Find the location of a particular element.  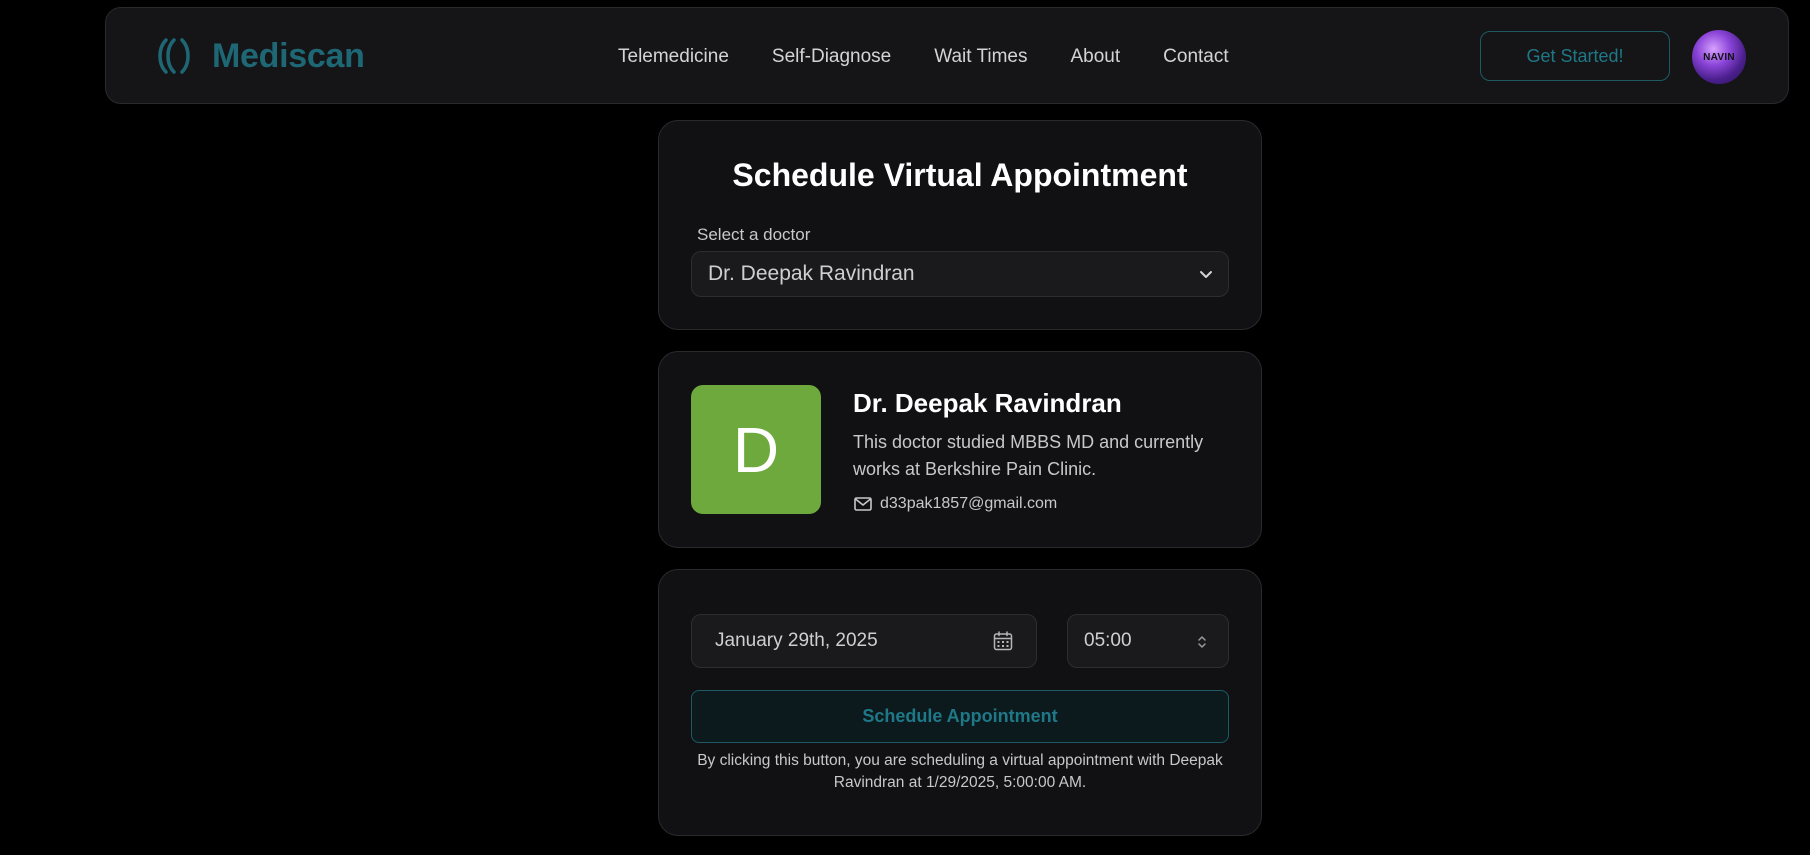

user-avatar: NAVIN is located at coordinates (1719, 57).